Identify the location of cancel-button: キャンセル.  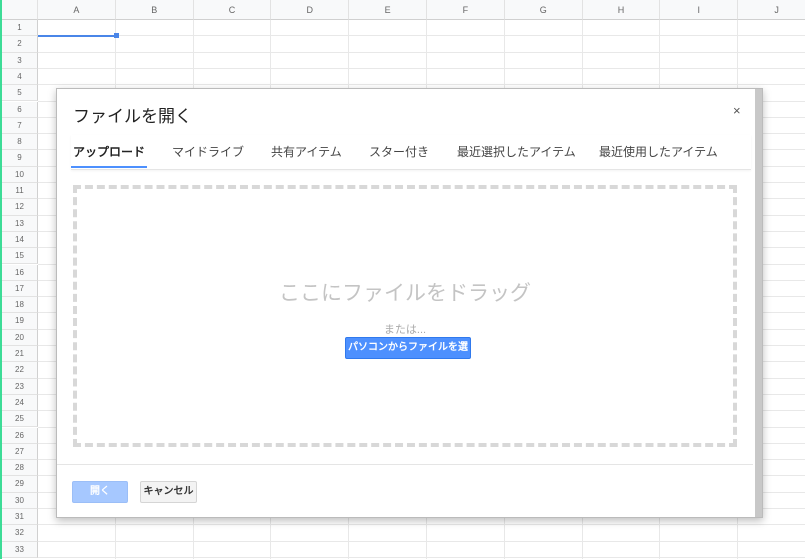
(168, 492).